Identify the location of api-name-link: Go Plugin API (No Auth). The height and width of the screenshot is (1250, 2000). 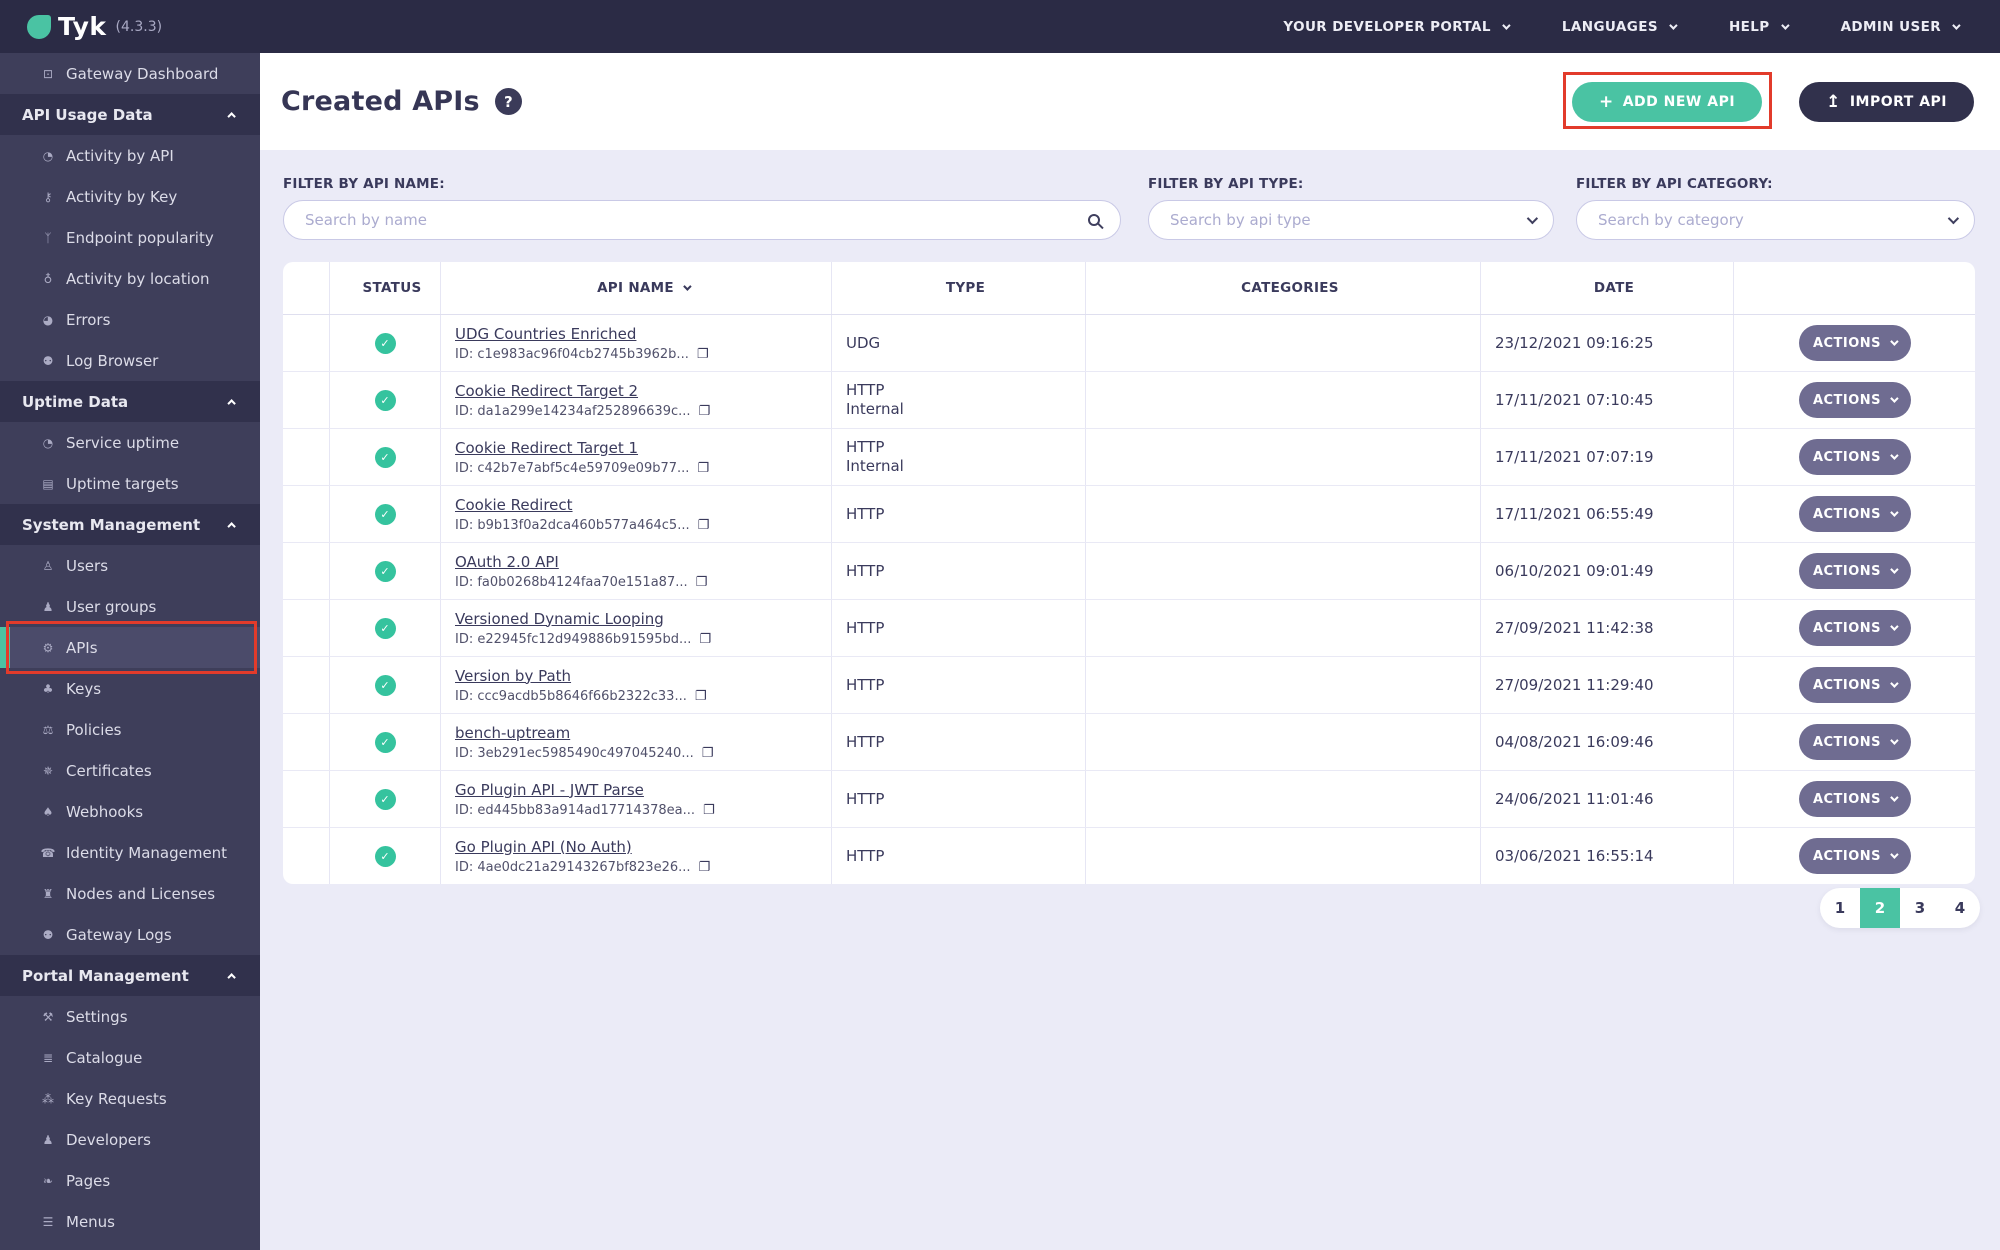
(543, 847).